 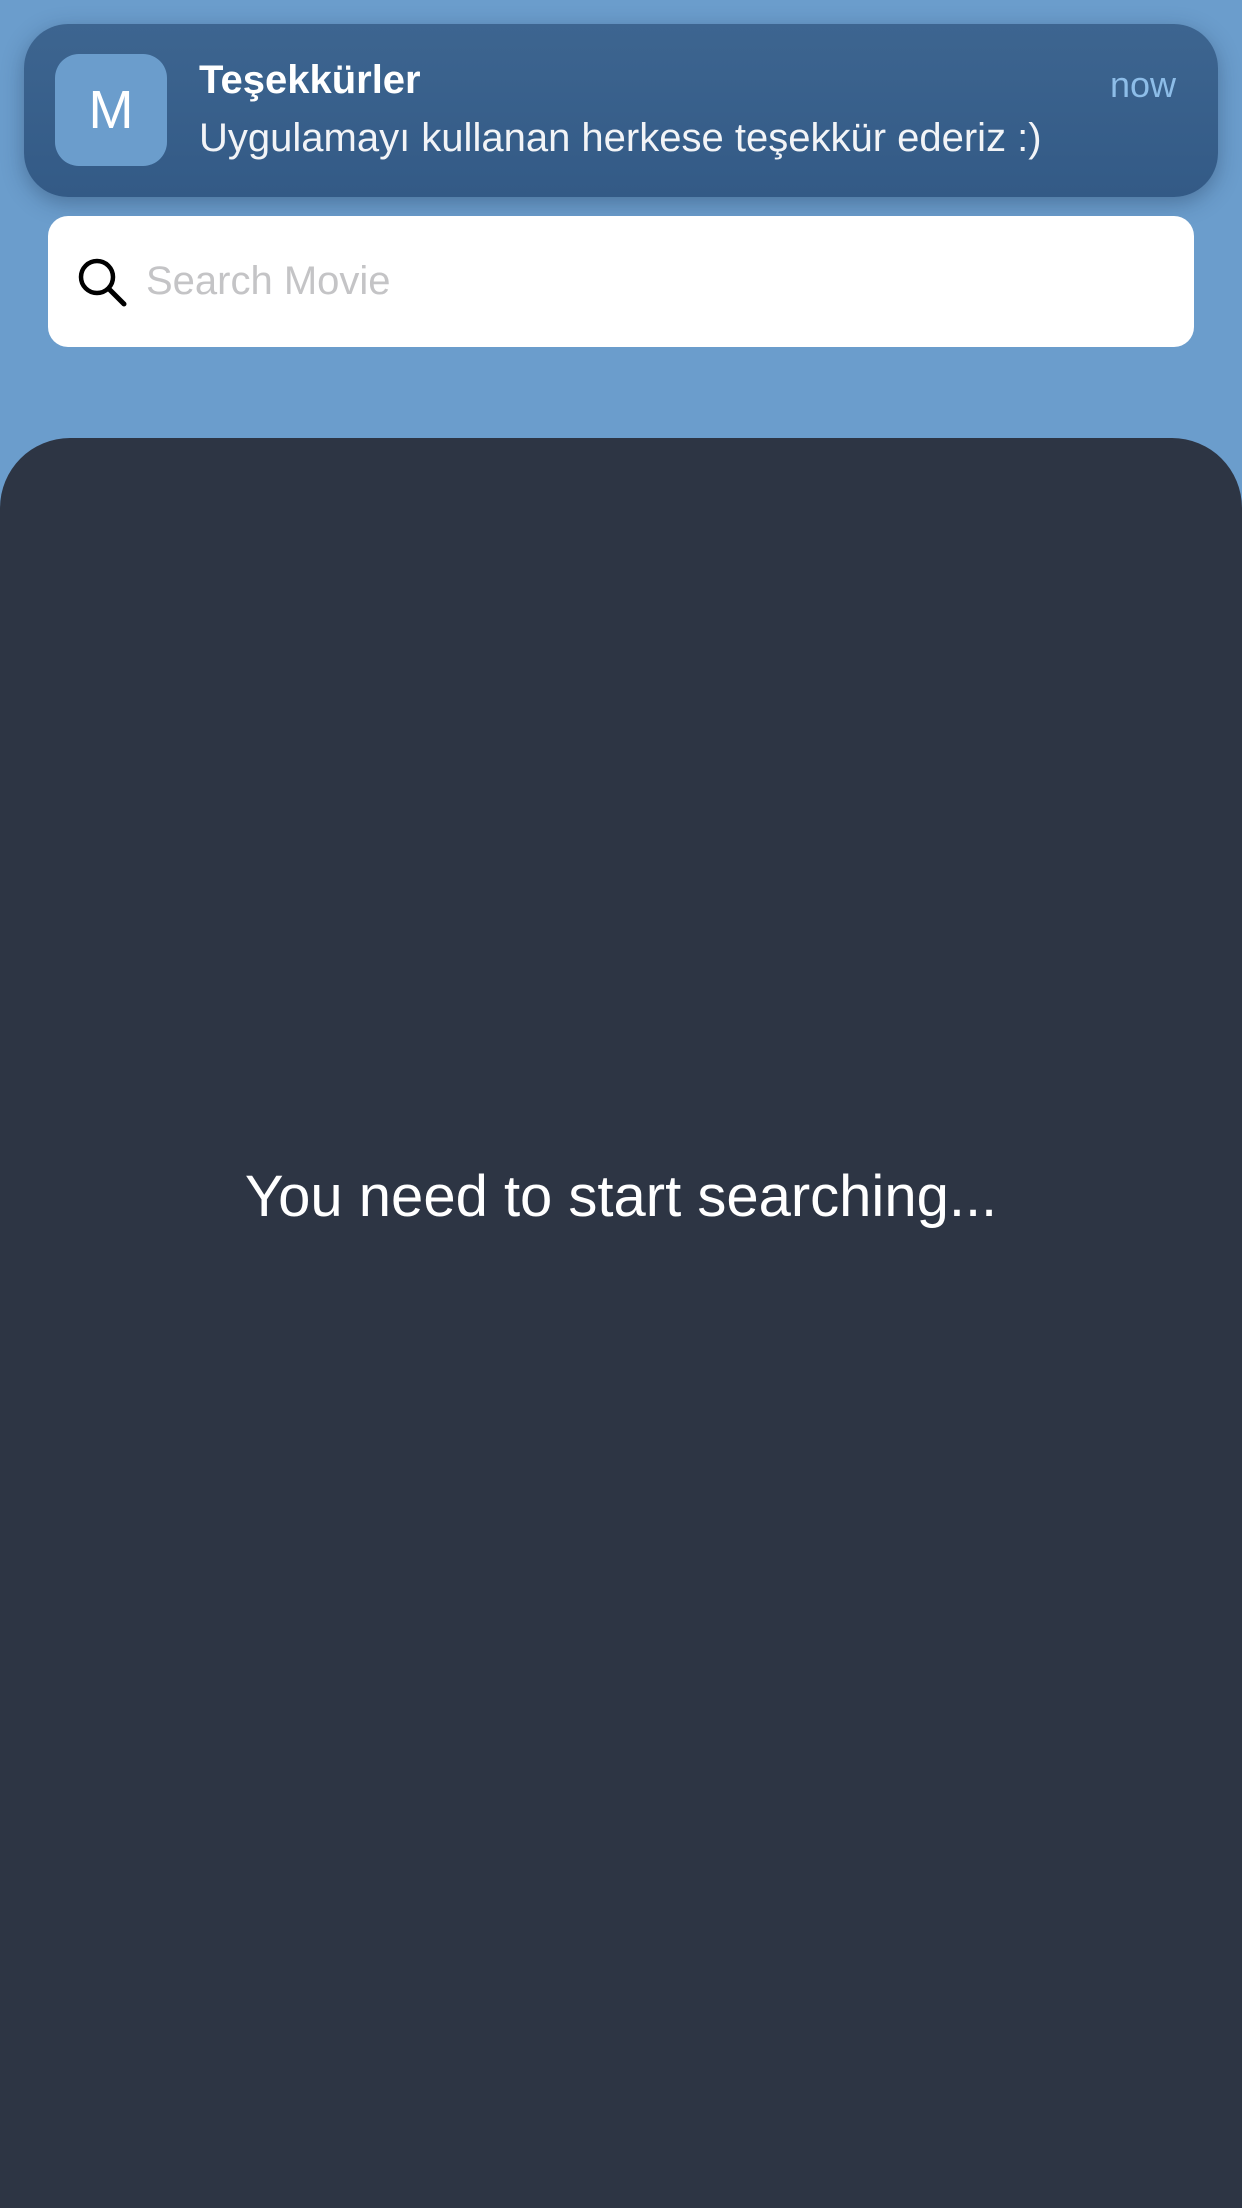 I want to click on search-bar, so click(x=621, y=281).